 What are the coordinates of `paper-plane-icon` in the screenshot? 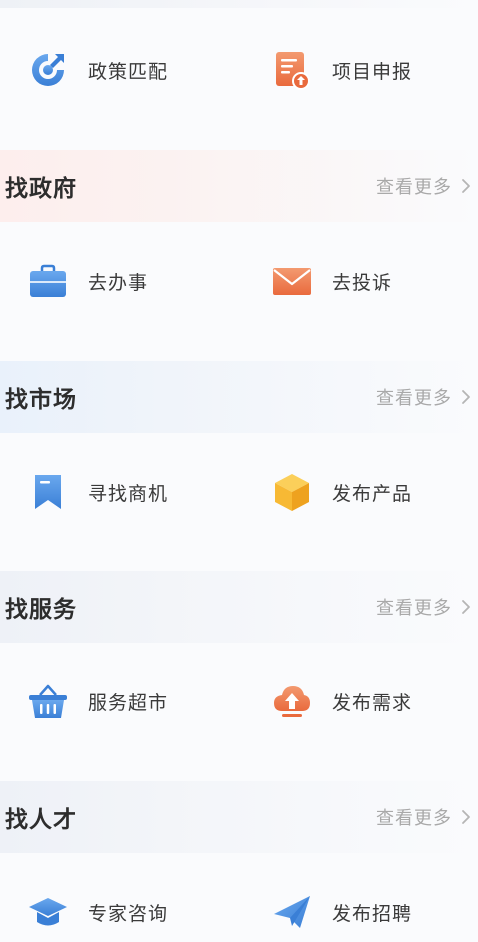 It's located at (292, 912).